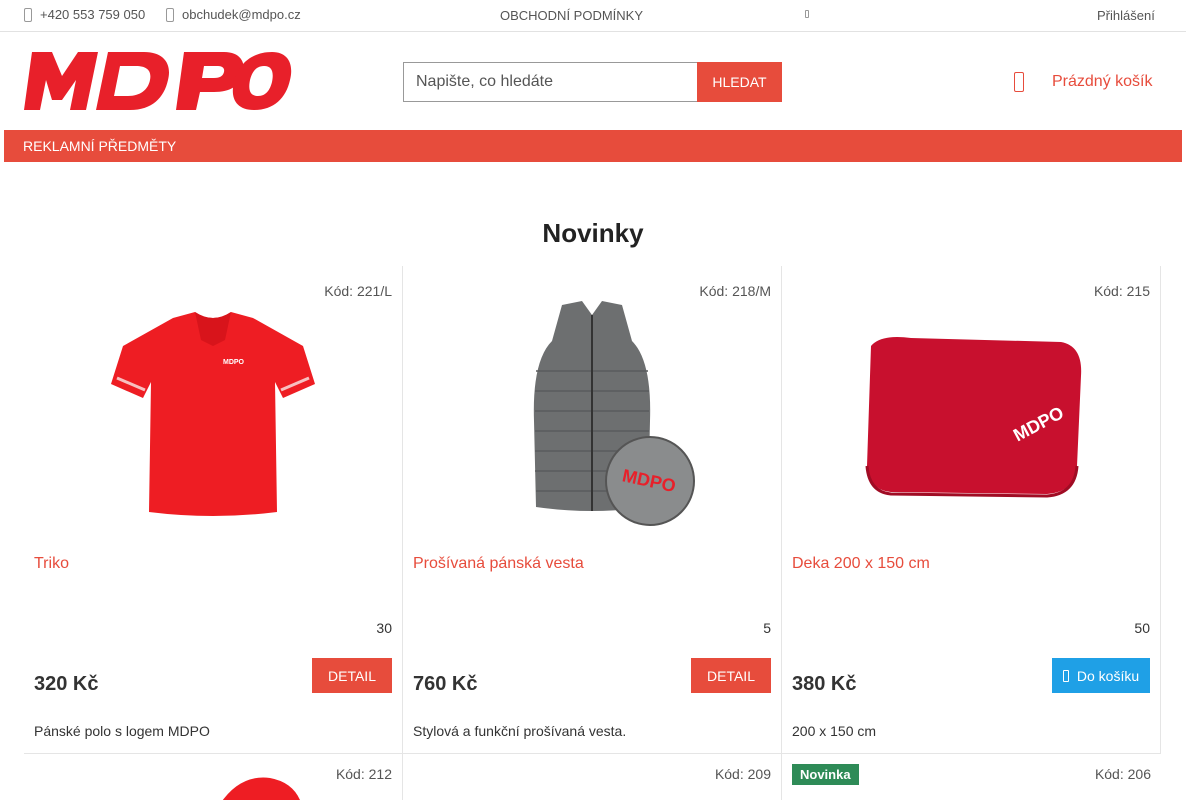 Image resolution: width=1200 pixels, height=800 pixels. What do you see at coordinates (825, 774) in the screenshot?
I see `new-badge: Novinka` at bounding box center [825, 774].